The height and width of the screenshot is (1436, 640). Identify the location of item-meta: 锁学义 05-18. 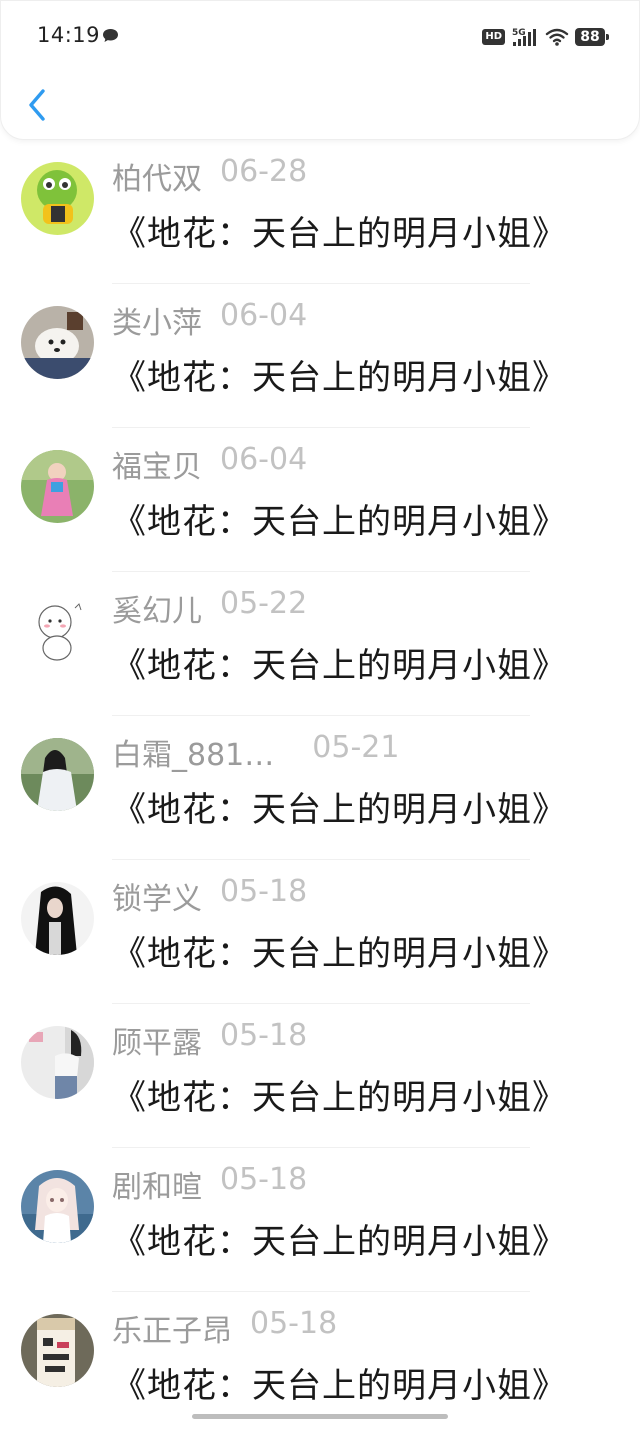
(210, 895).